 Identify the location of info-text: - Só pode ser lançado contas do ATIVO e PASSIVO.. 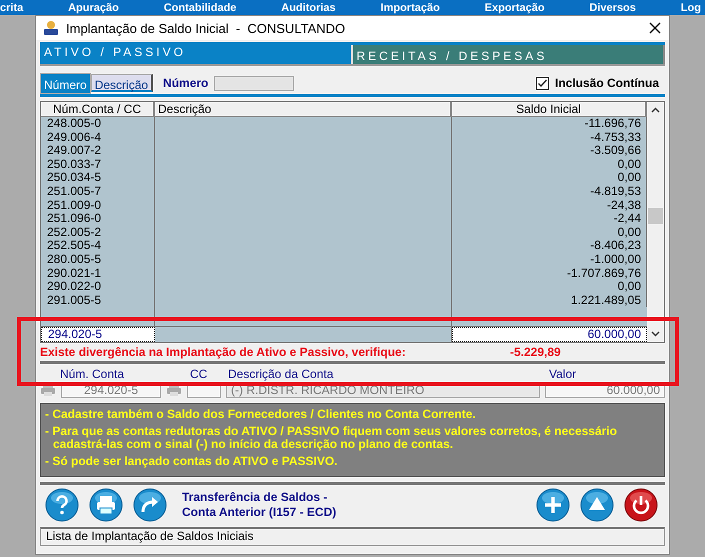
(191, 461).